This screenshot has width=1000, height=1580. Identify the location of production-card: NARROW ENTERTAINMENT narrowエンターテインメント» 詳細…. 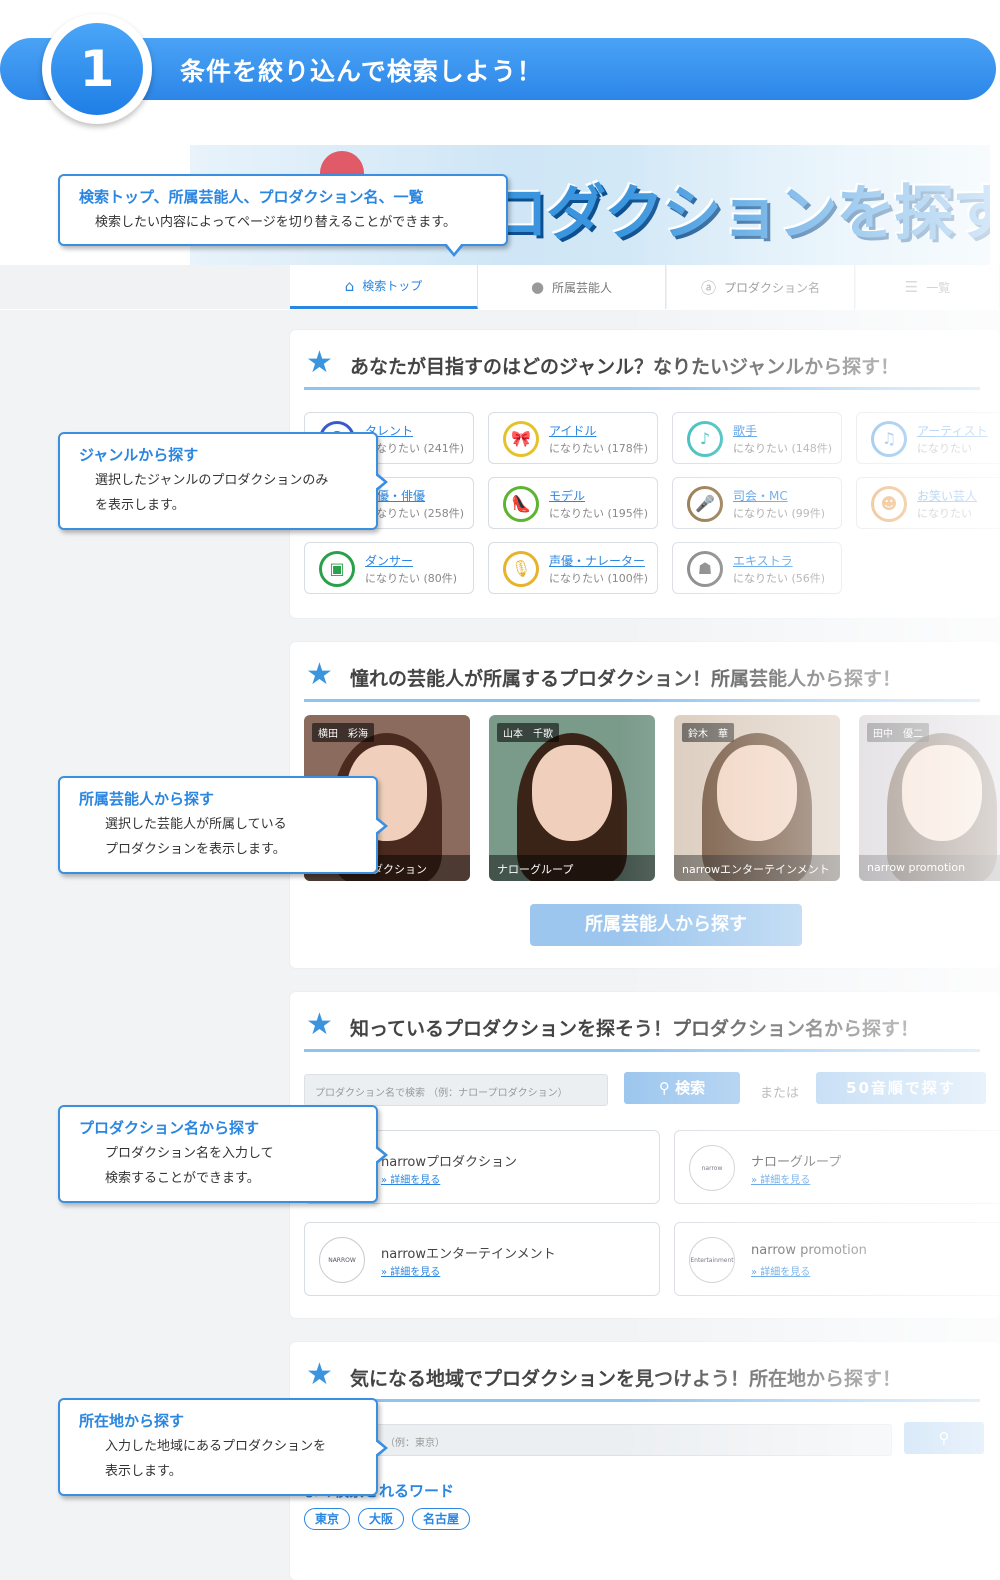
(482, 1259).